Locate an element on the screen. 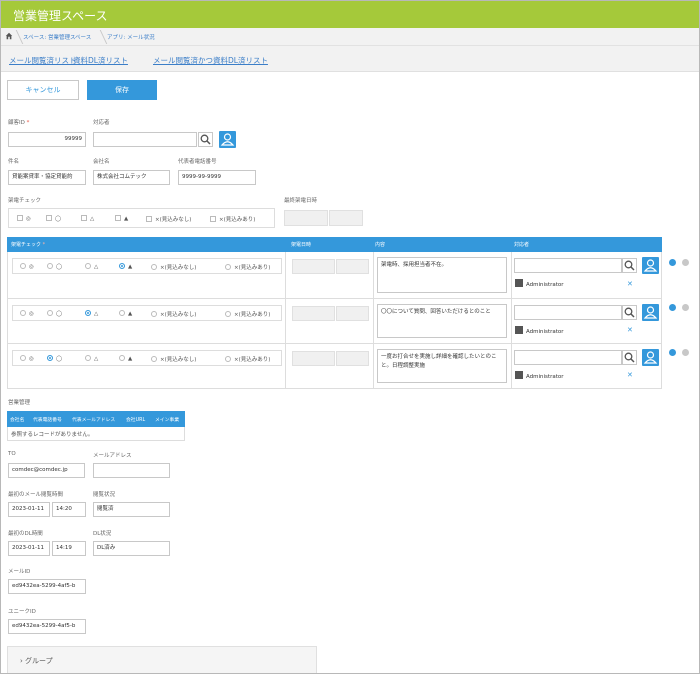 The image size is (700, 674). customer-id-label: 顧客ID * is located at coordinates (19, 123).